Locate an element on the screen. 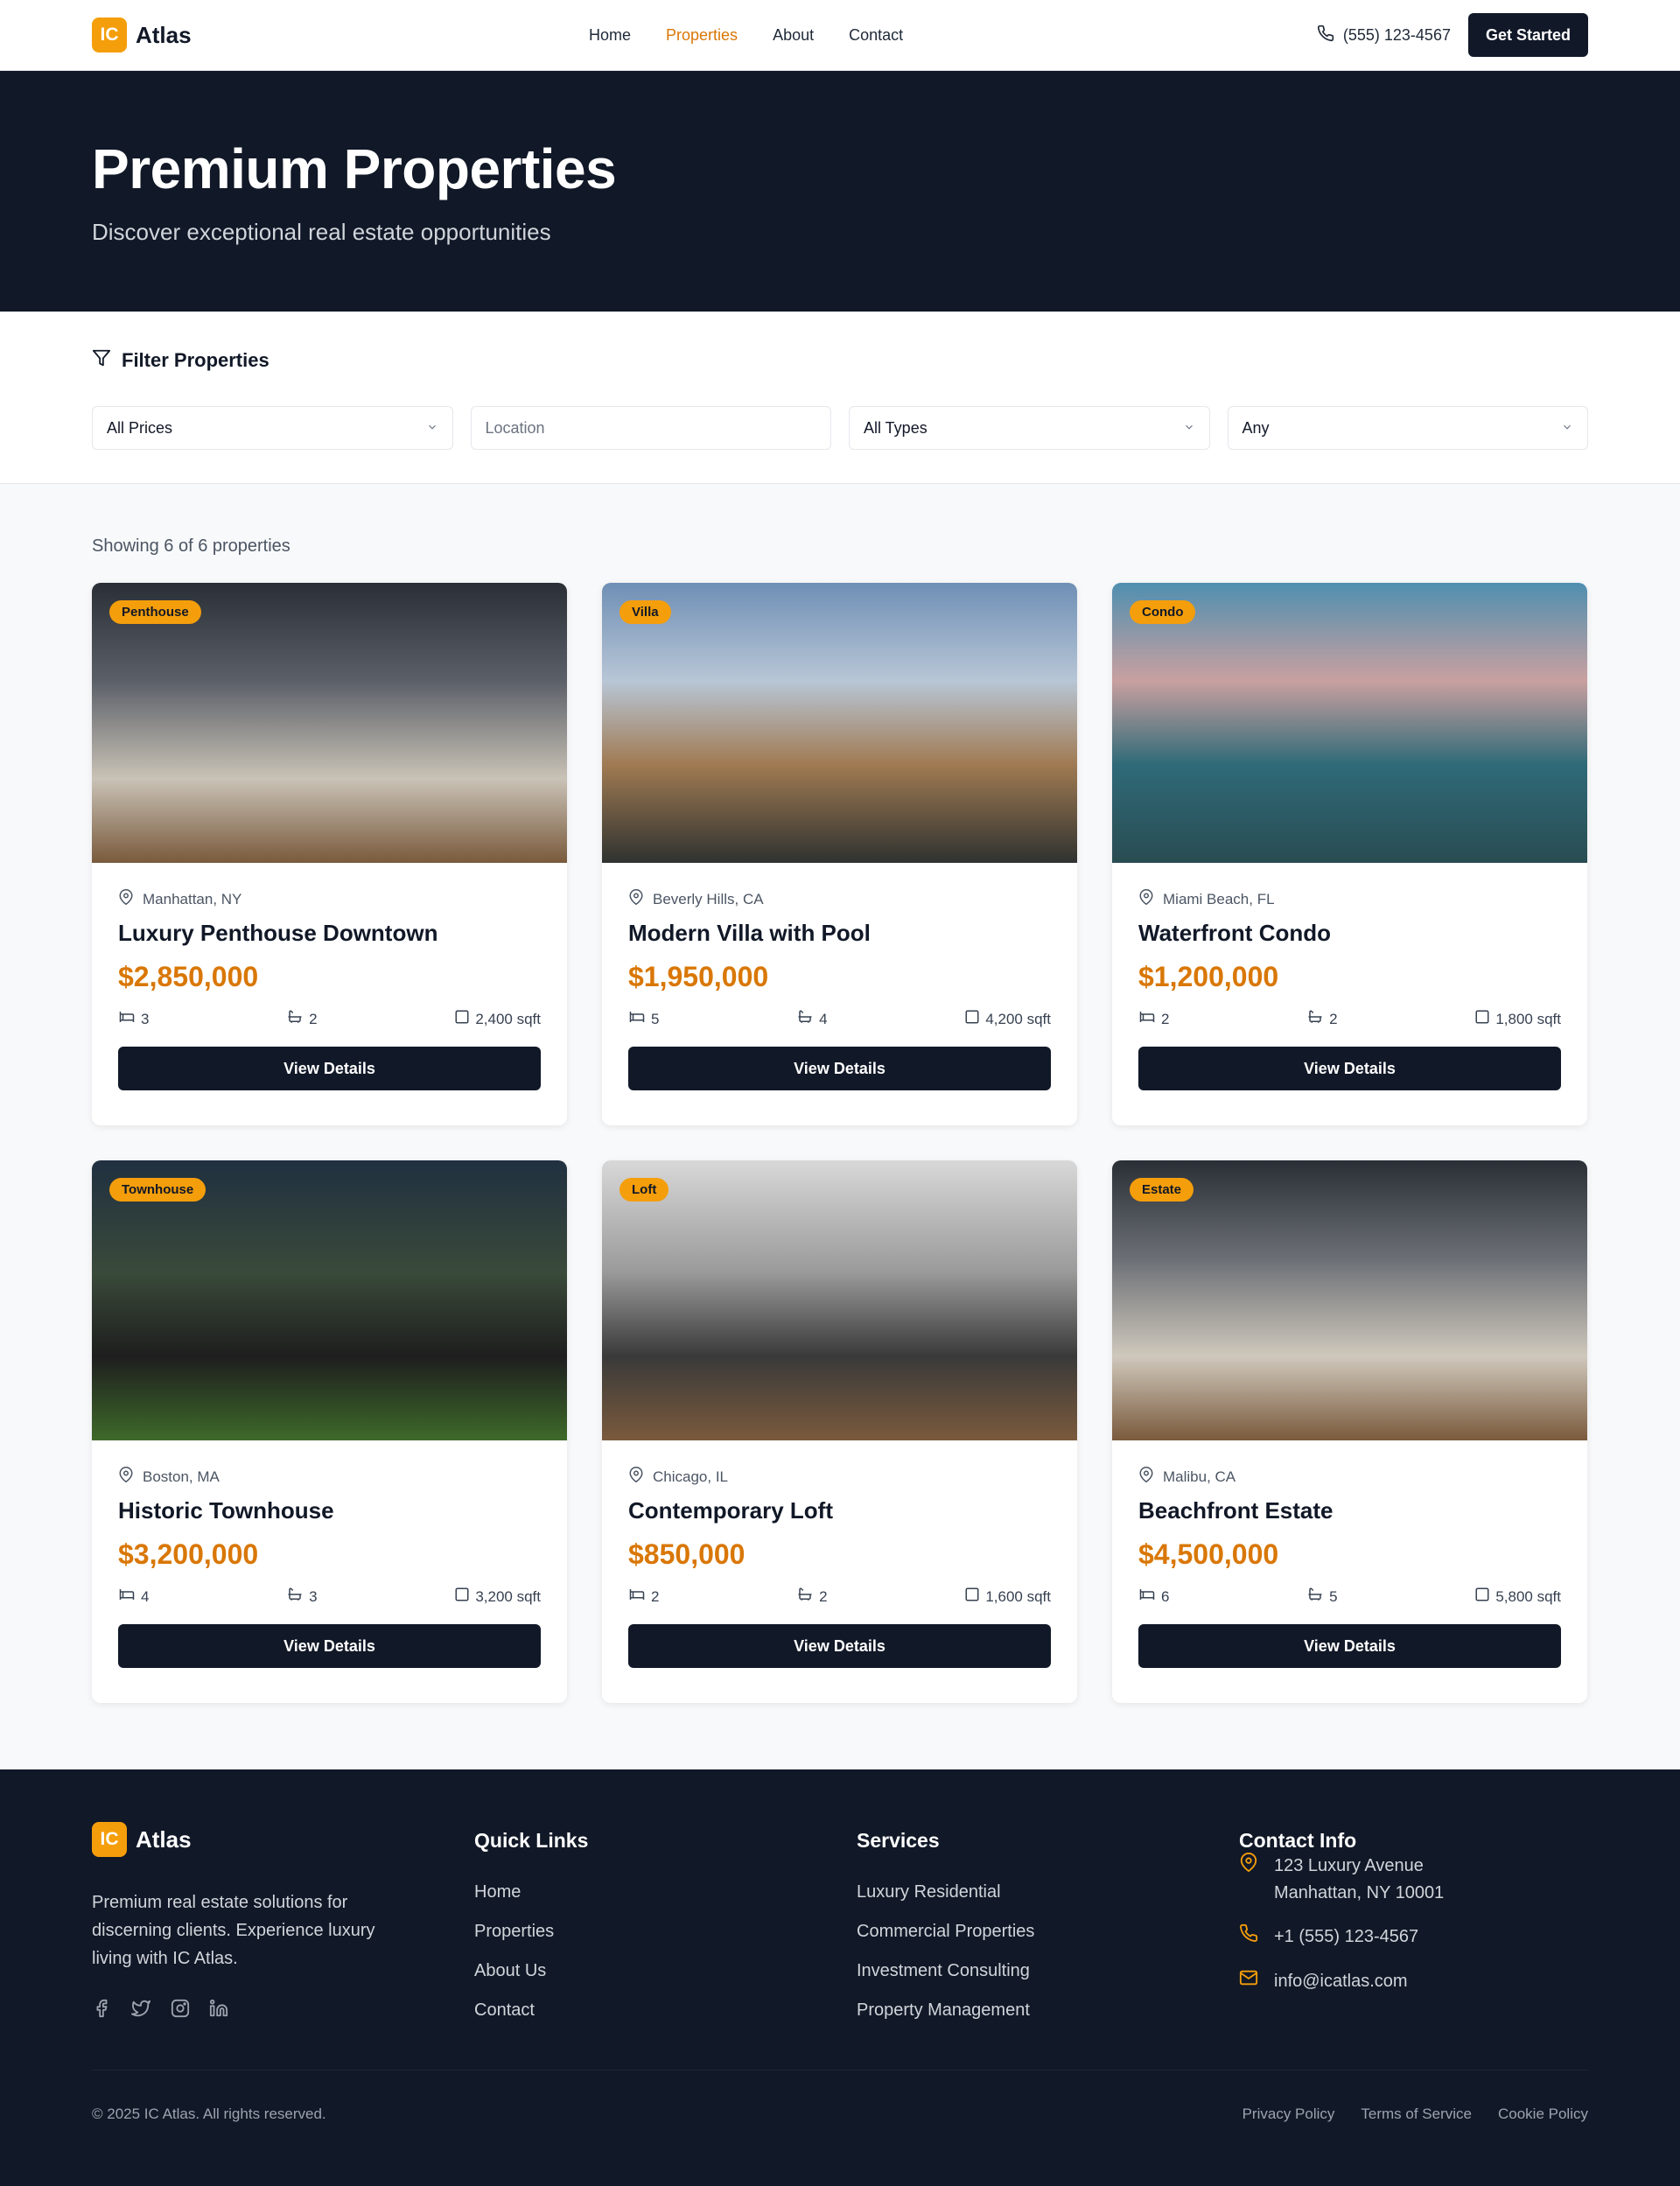 This screenshot has height=2186, width=1680. property-location: Manhattan, NY is located at coordinates (329, 899).